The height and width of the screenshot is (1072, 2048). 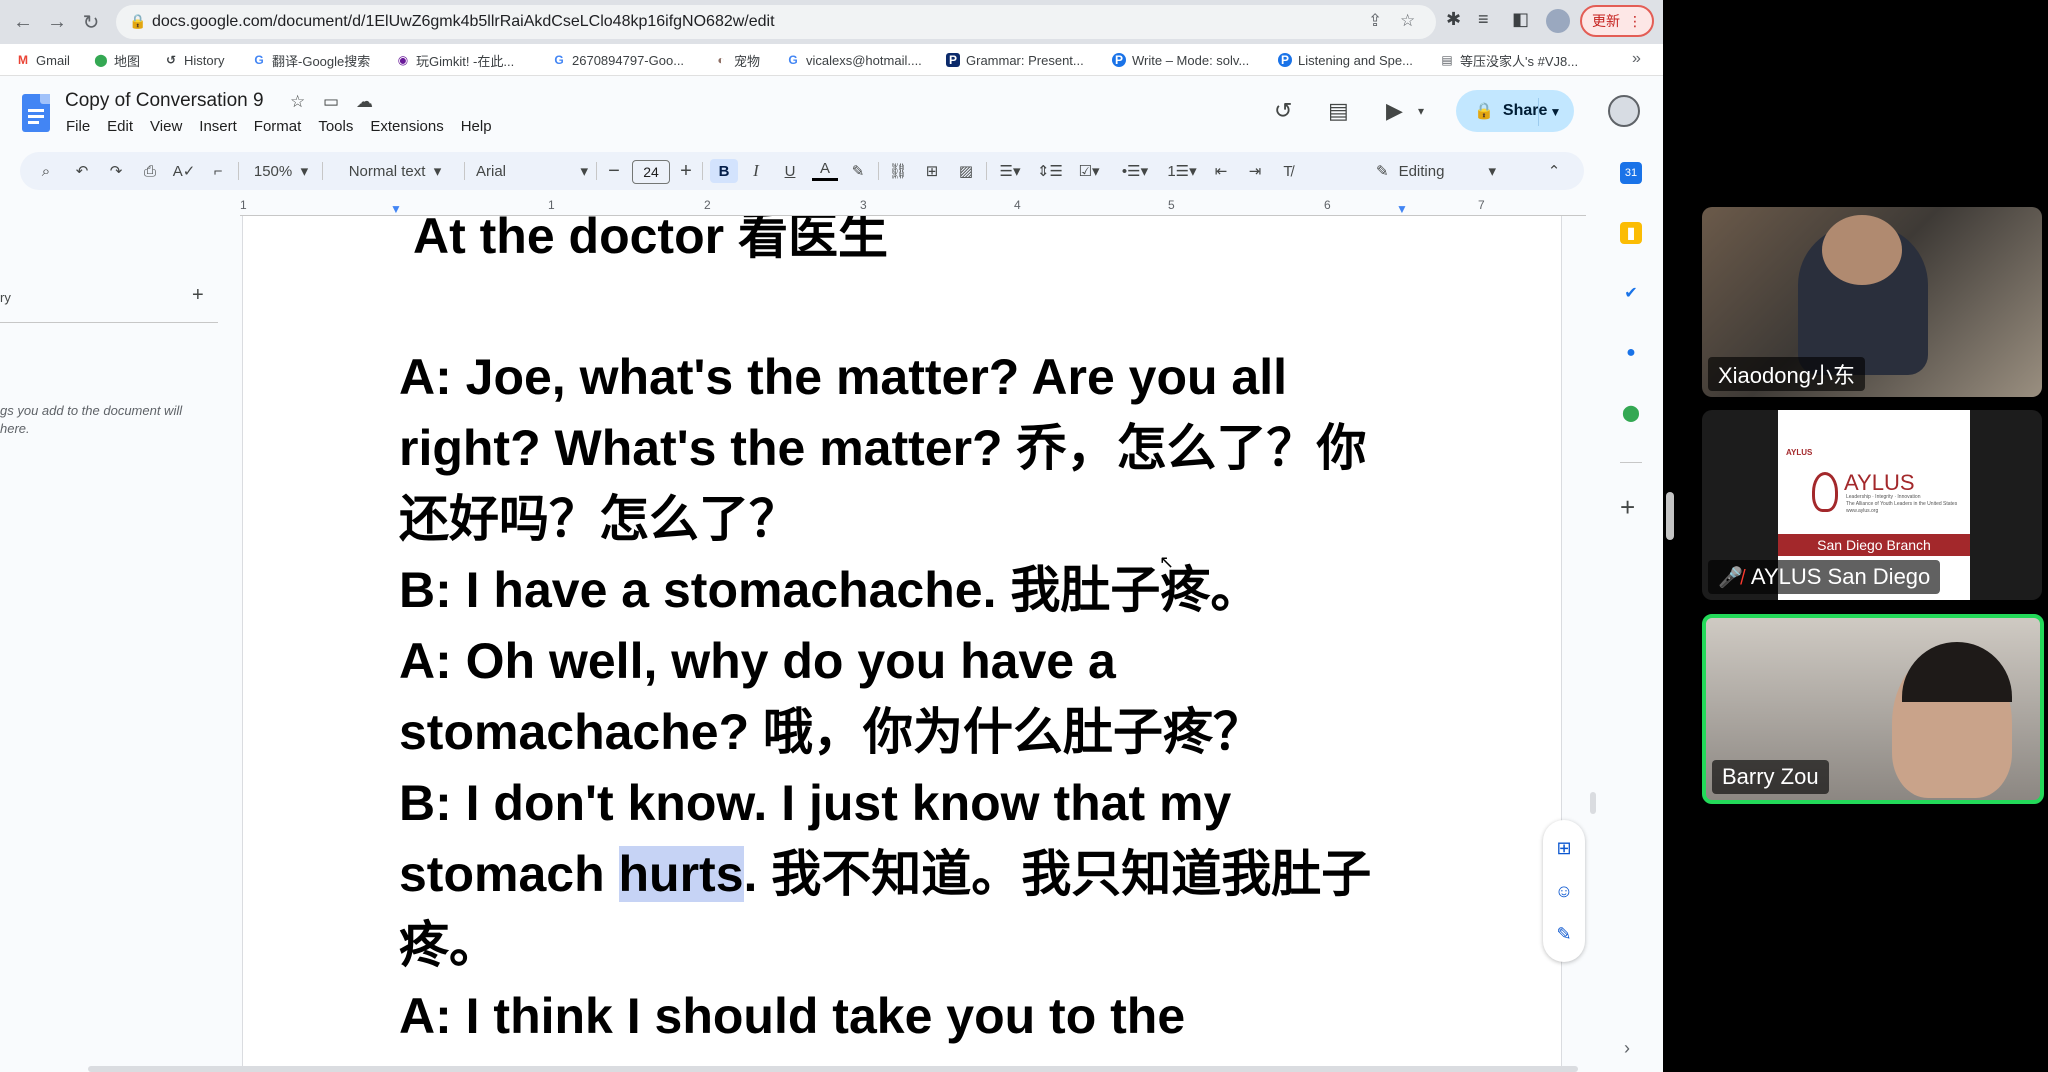 What do you see at coordinates (1558, 21) in the screenshot?
I see `profile-avatar` at bounding box center [1558, 21].